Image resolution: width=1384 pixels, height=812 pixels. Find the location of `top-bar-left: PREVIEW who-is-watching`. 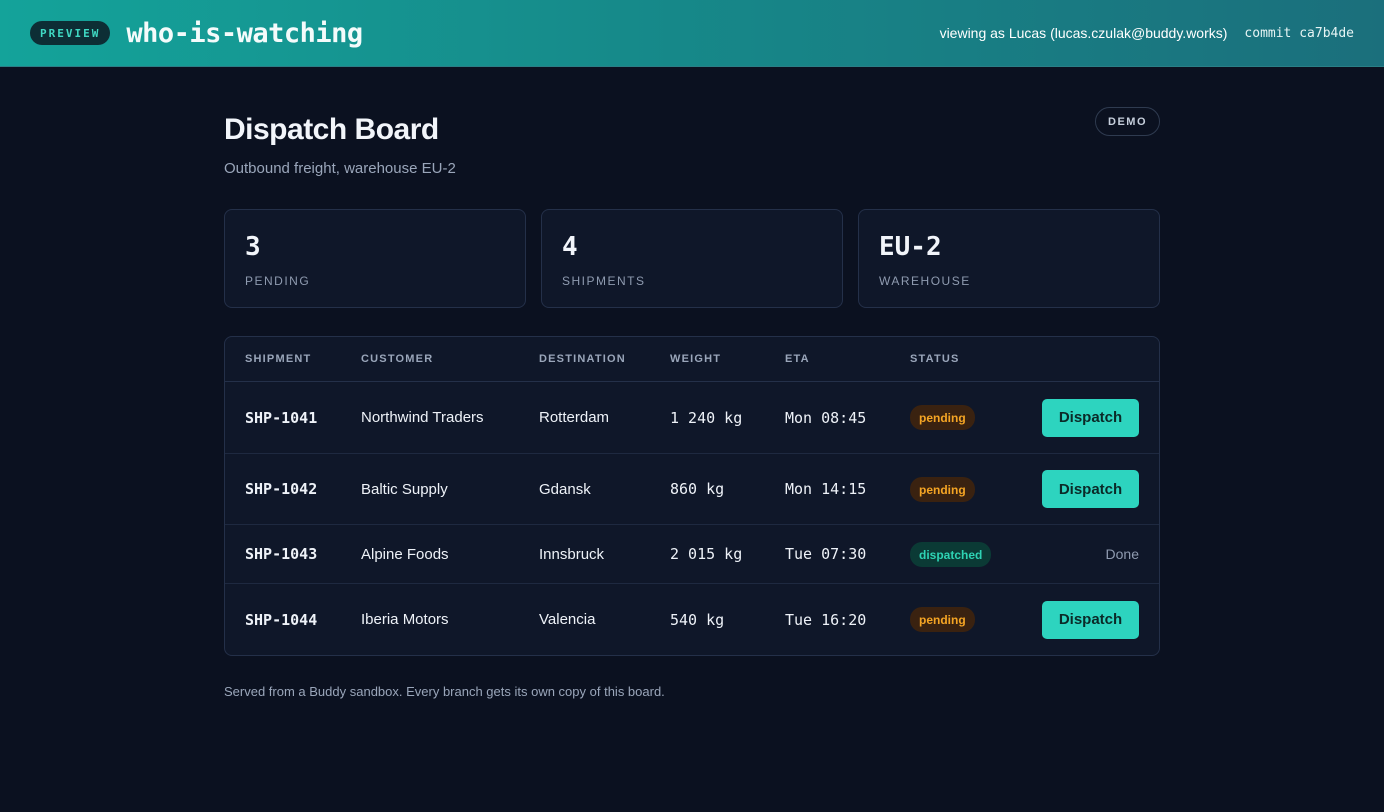

top-bar-left: PREVIEW who-is-watching is located at coordinates (196, 33).